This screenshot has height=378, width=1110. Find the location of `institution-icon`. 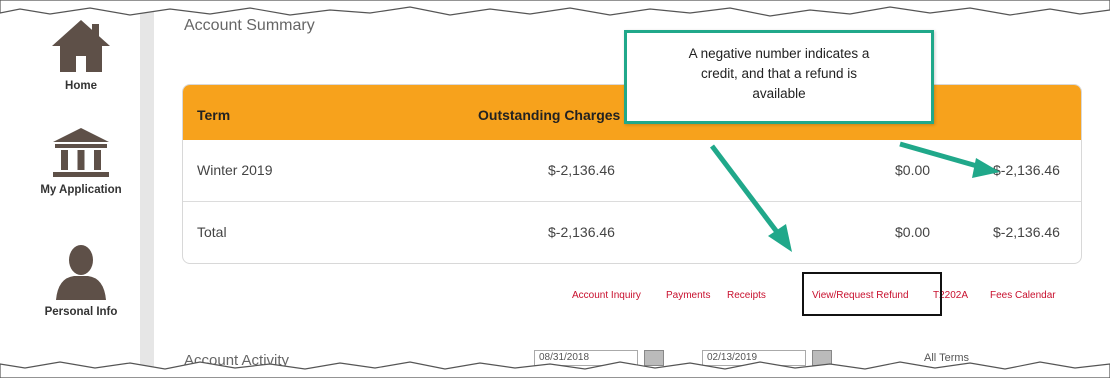

institution-icon is located at coordinates (81, 152).